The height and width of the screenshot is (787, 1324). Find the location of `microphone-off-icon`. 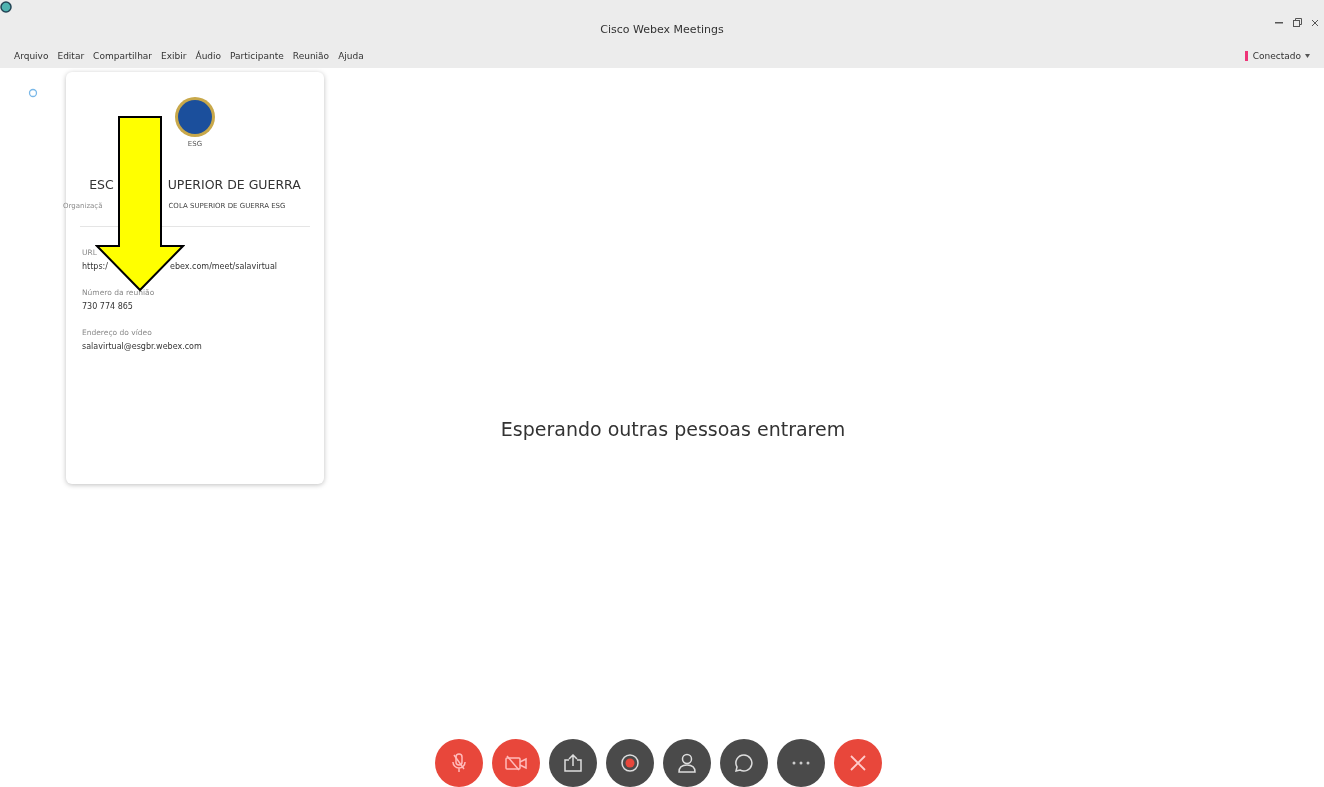

microphone-off-icon is located at coordinates (458, 763).